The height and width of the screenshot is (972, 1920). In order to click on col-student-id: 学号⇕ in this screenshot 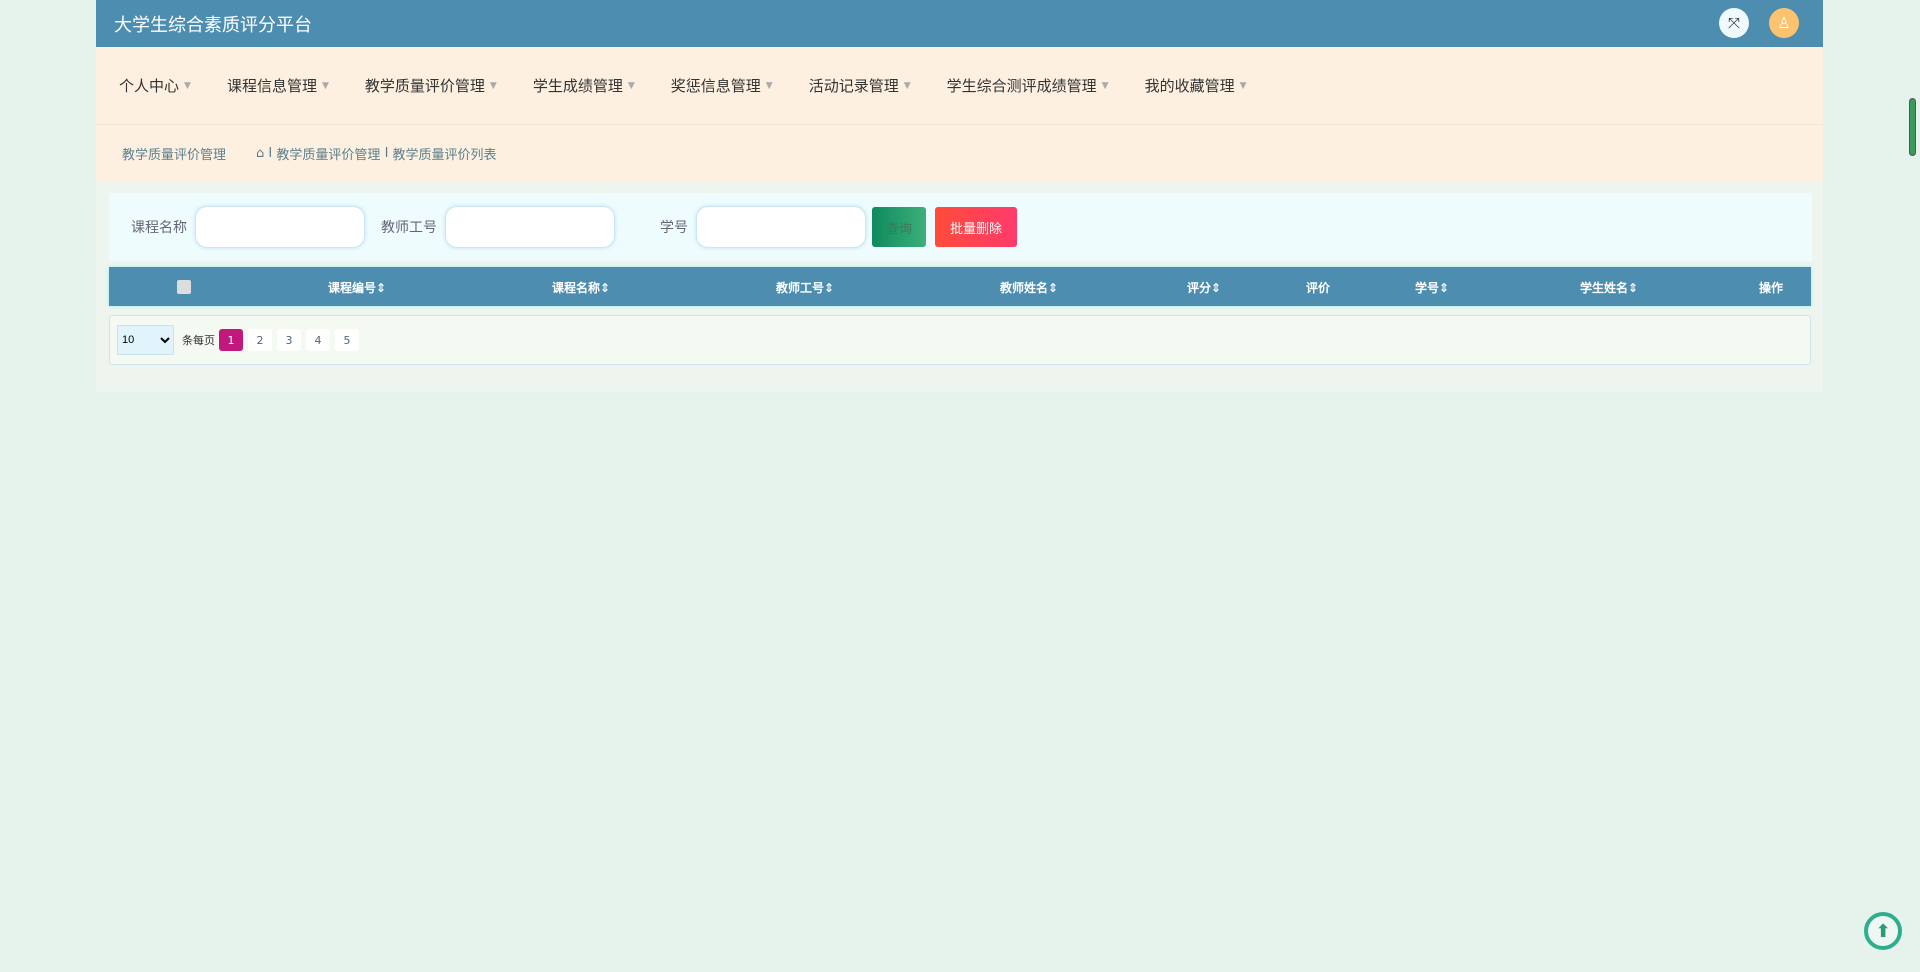, I will do `click(1432, 287)`.